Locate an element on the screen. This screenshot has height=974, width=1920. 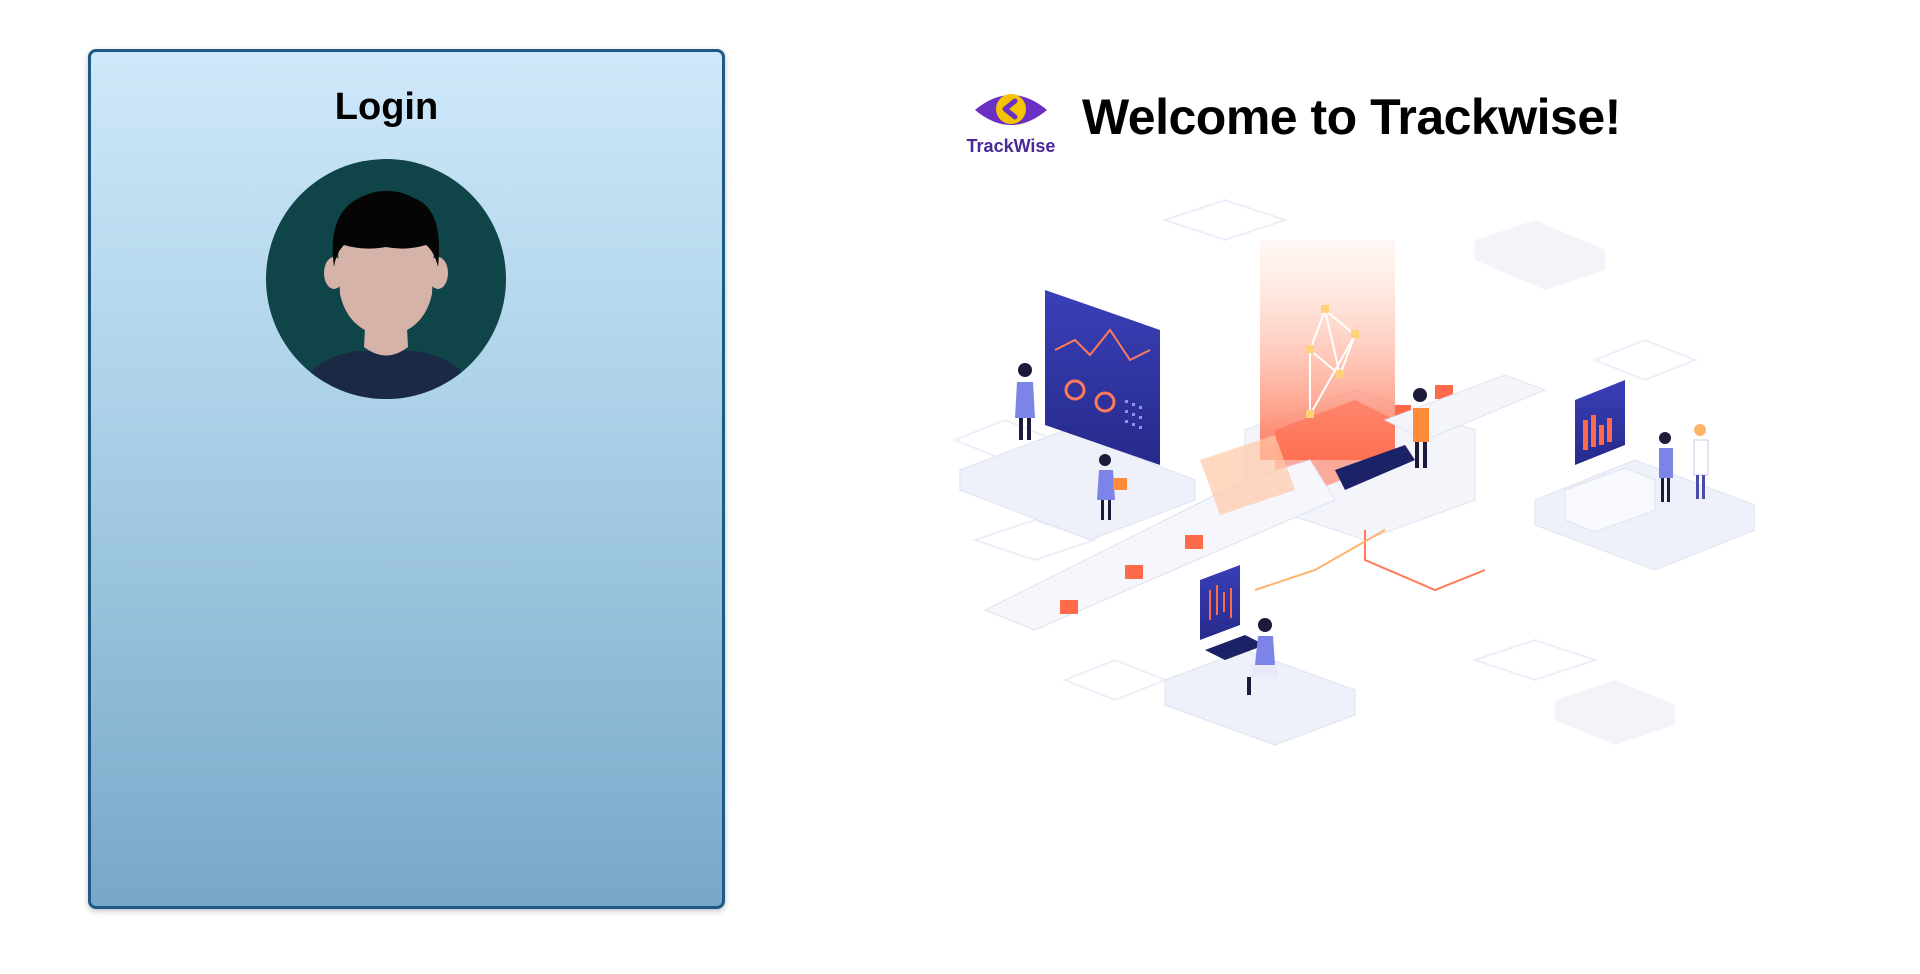
brand-name: TrackWise is located at coordinates (1011, 146).